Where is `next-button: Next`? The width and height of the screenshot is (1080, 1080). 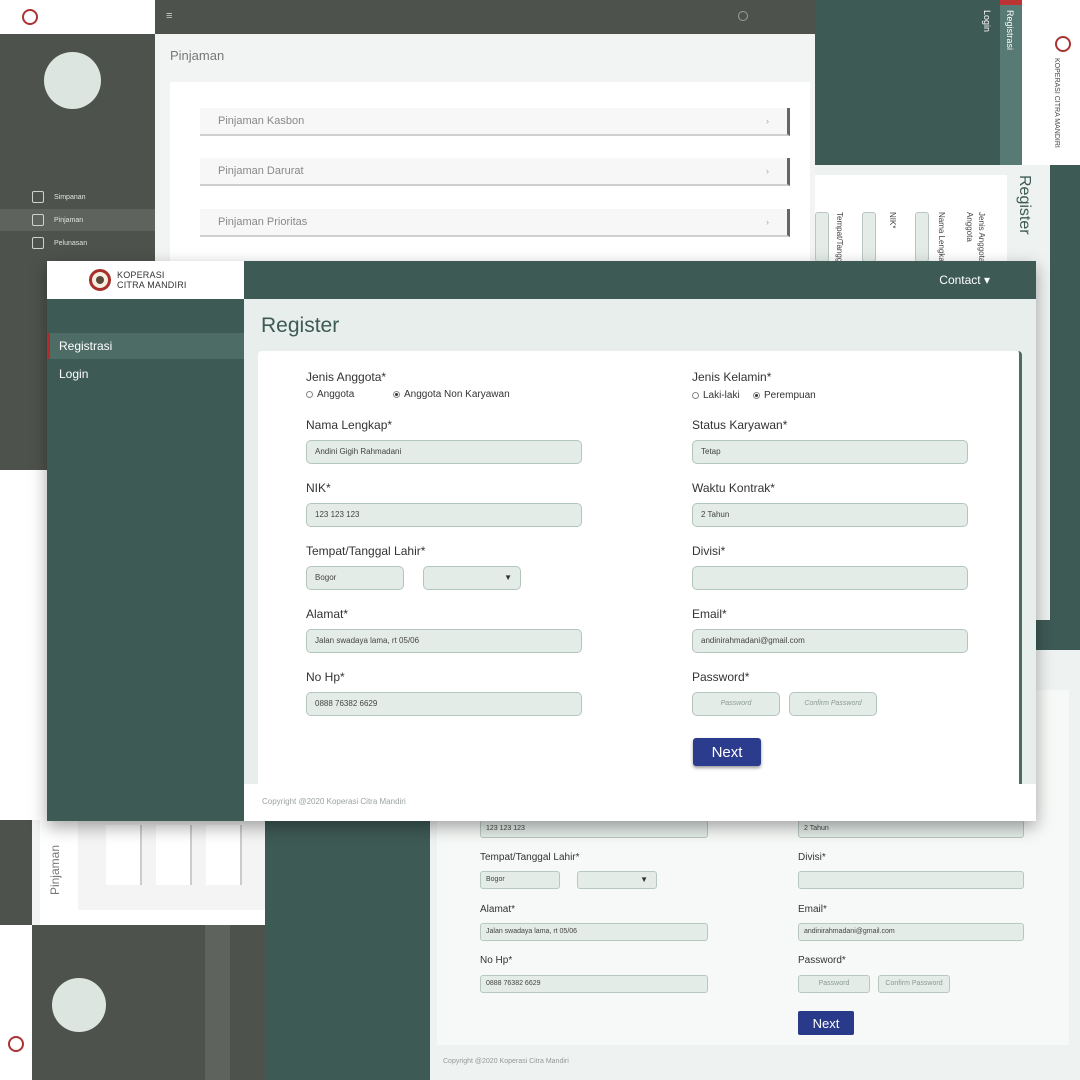 next-button: Next is located at coordinates (727, 752).